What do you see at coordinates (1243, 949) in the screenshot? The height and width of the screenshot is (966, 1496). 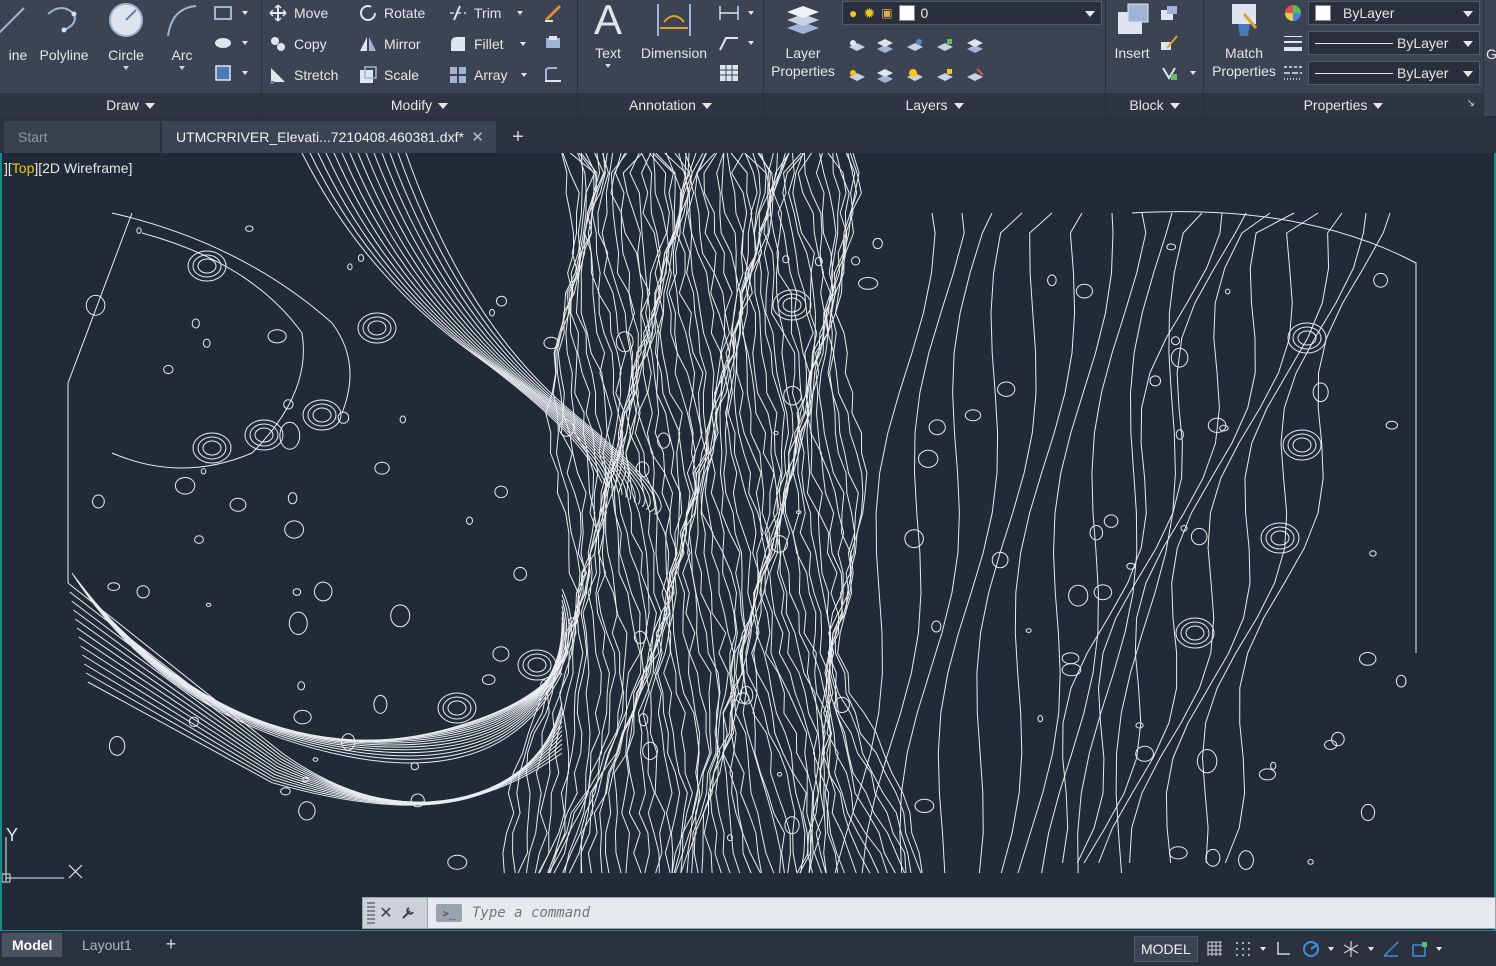 I see `snap-grid-icon` at bounding box center [1243, 949].